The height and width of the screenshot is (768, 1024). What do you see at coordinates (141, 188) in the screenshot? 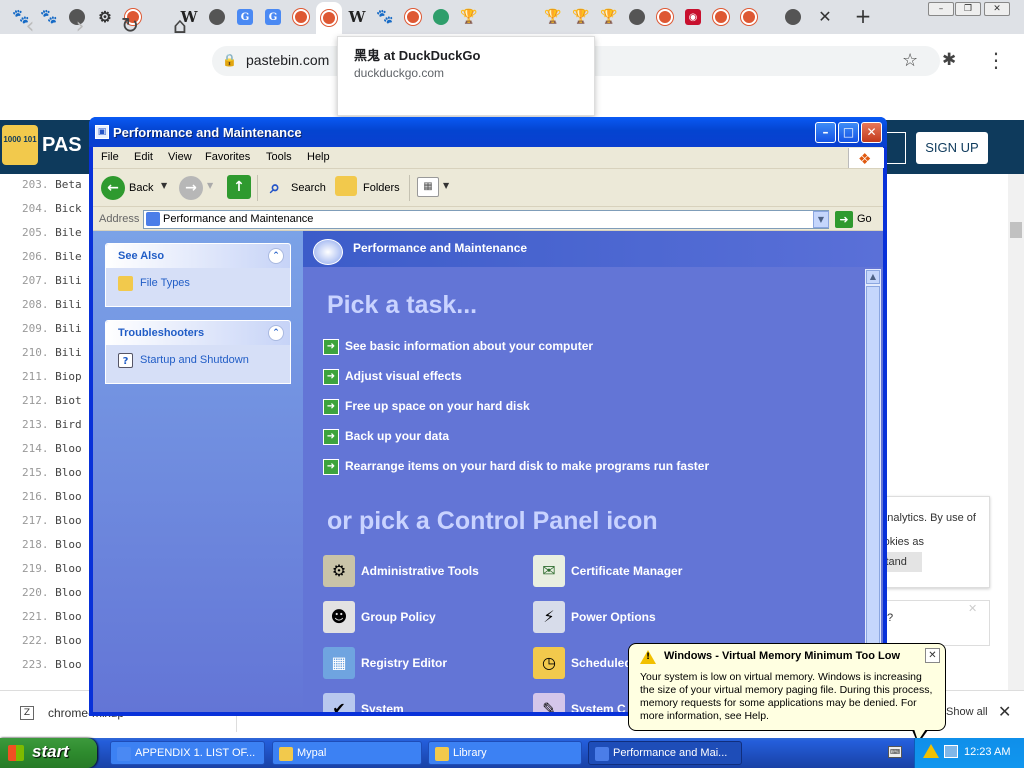
I see `back-label: Back` at bounding box center [141, 188].